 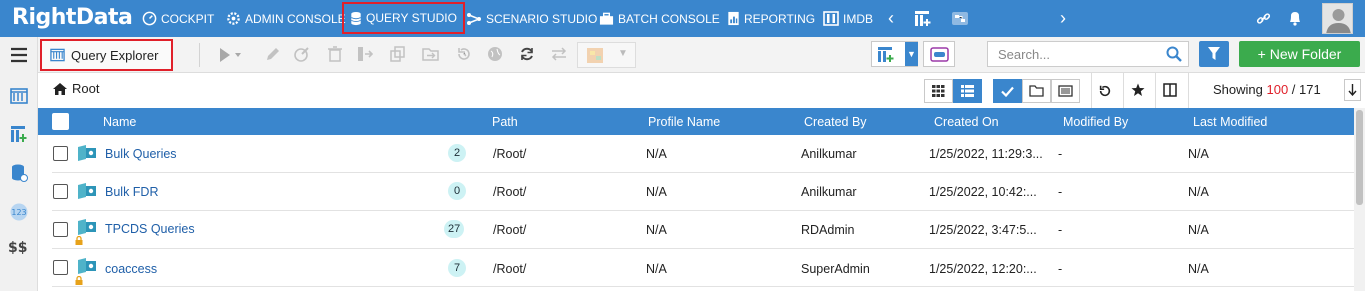 What do you see at coordinates (474, 18) in the screenshot?
I see `branch-icon` at bounding box center [474, 18].